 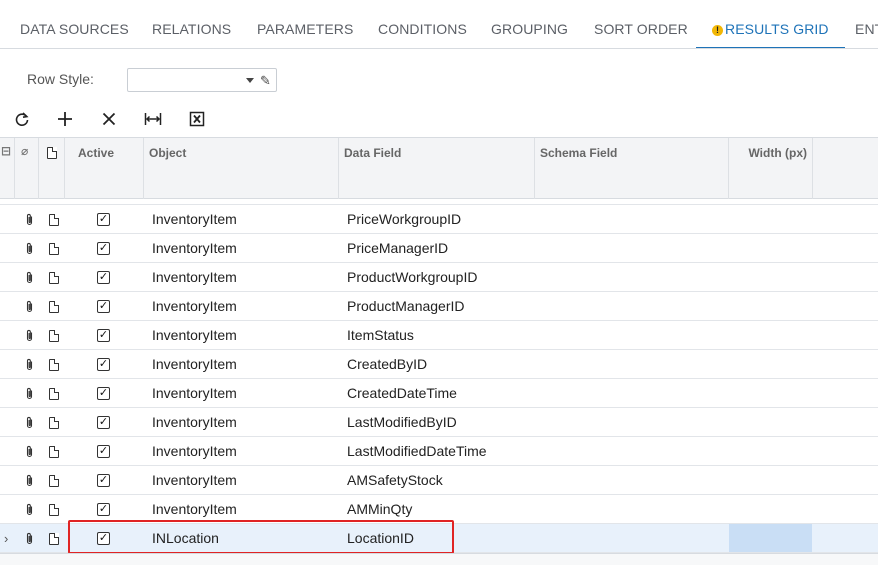 I want to click on add-row-button, so click(x=65, y=119).